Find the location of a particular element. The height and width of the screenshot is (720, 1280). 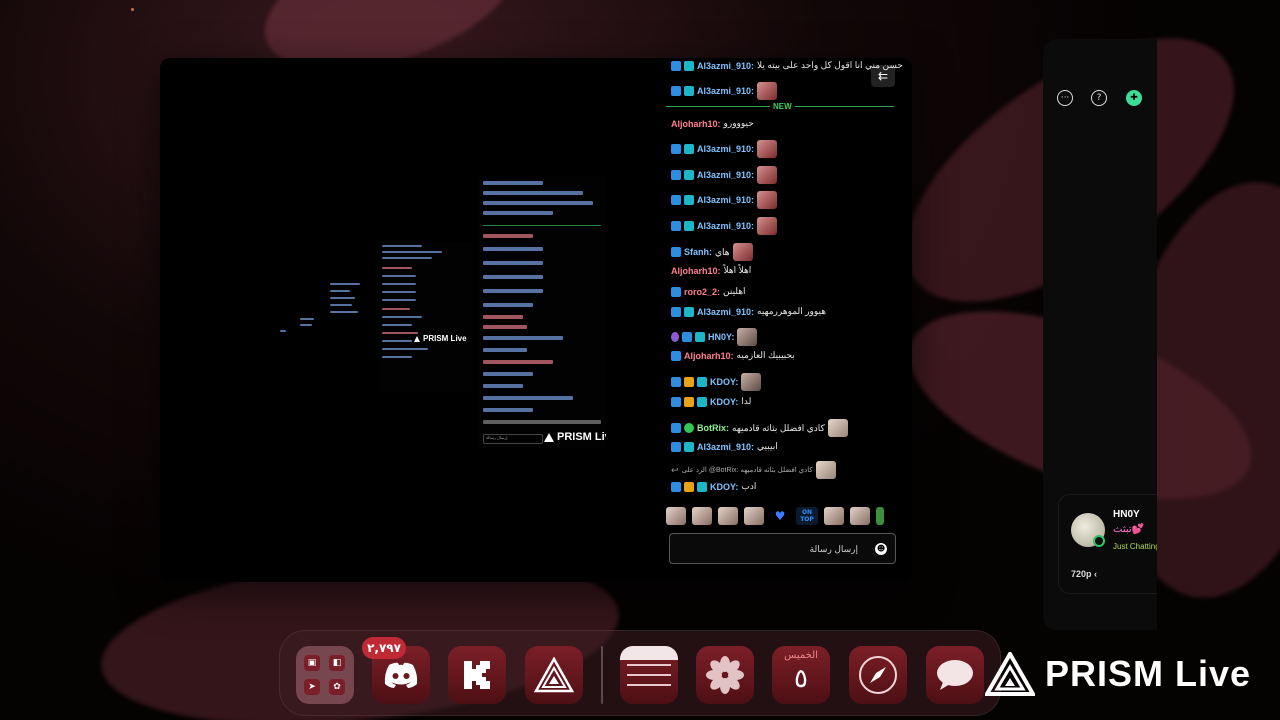

chat-message-input: ☻ is located at coordinates (782, 548).